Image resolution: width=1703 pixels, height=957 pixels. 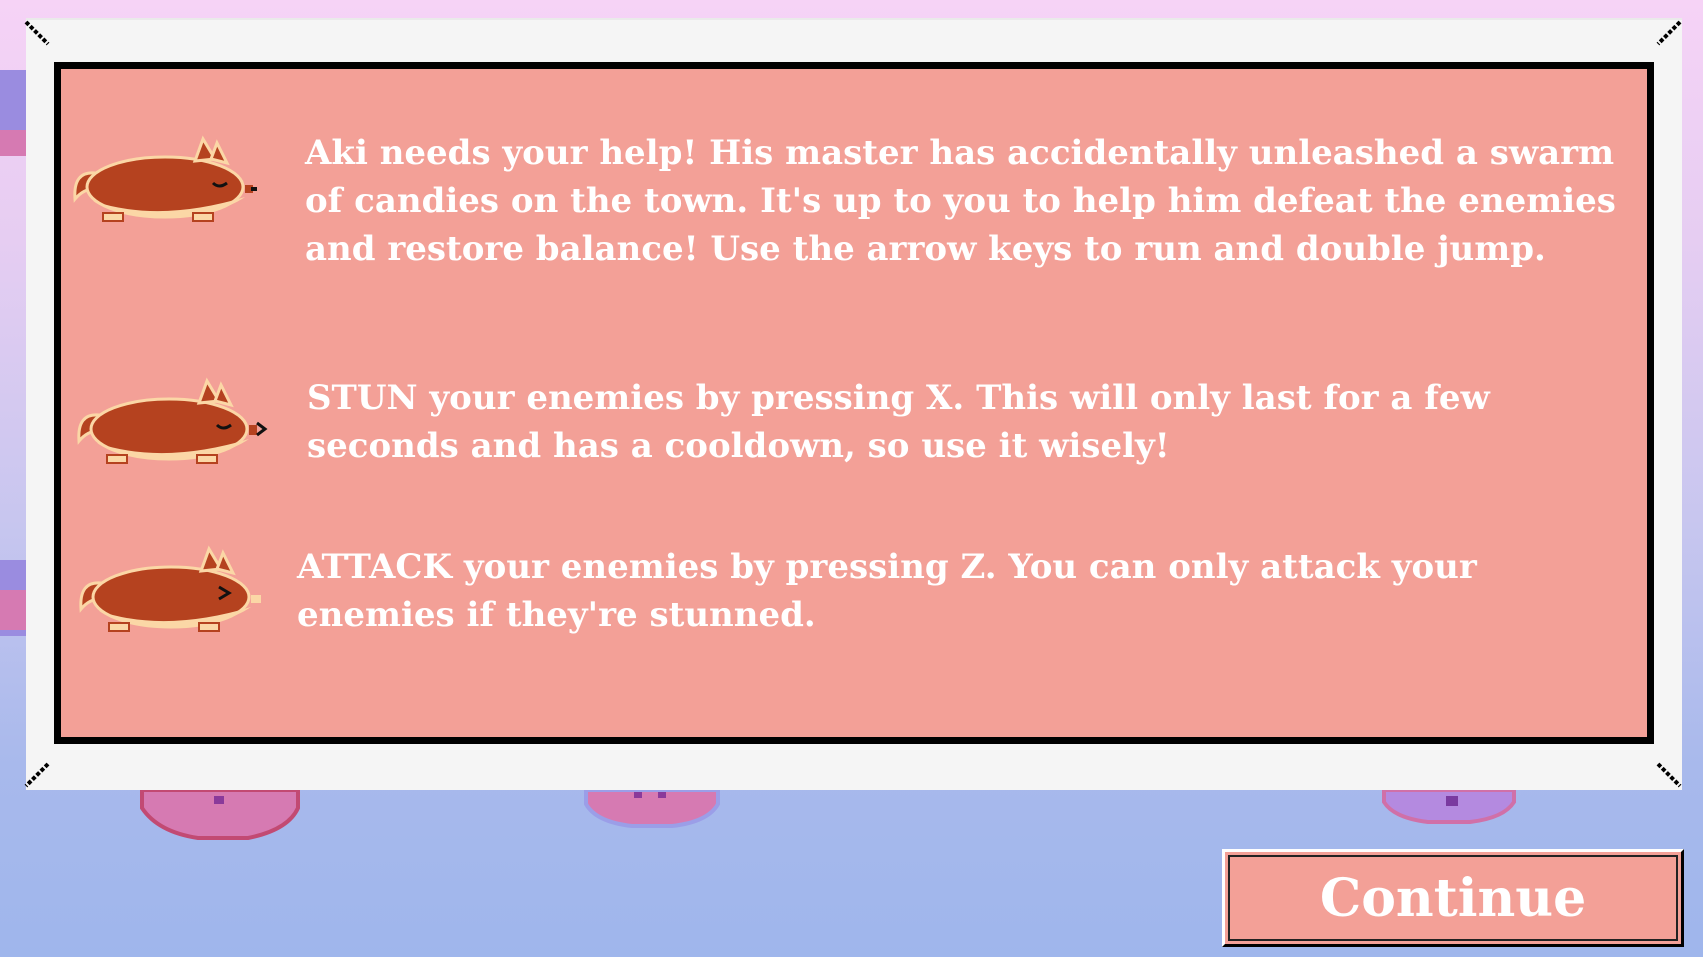 I want to click on continue-button-label: Continue, so click(x=1453, y=898).